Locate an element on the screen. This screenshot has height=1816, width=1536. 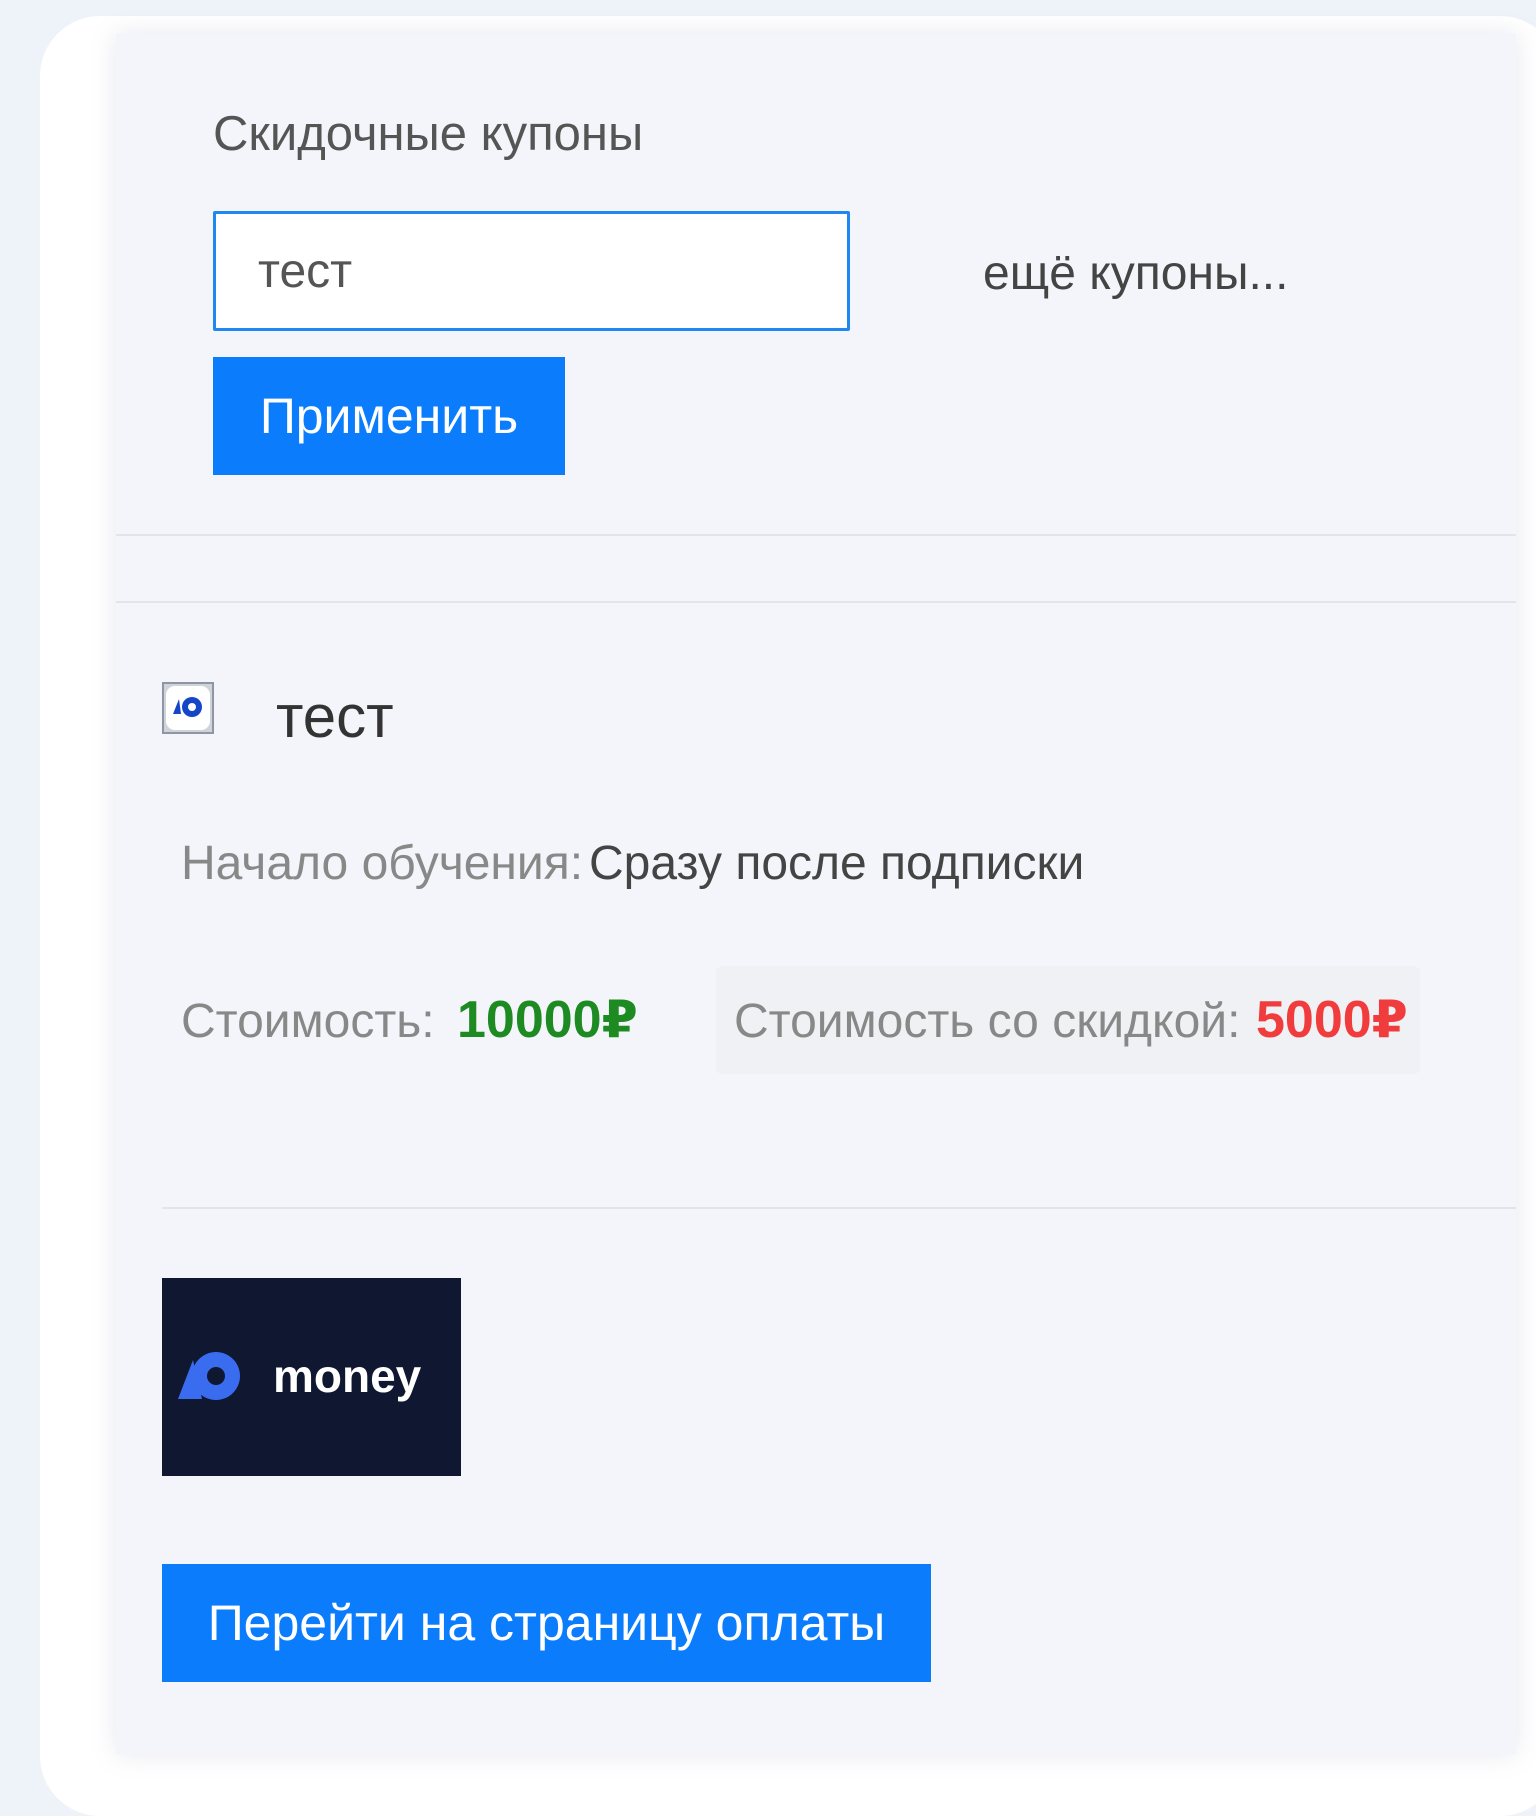
price-label: Стоимость: is located at coordinates (308, 1021).